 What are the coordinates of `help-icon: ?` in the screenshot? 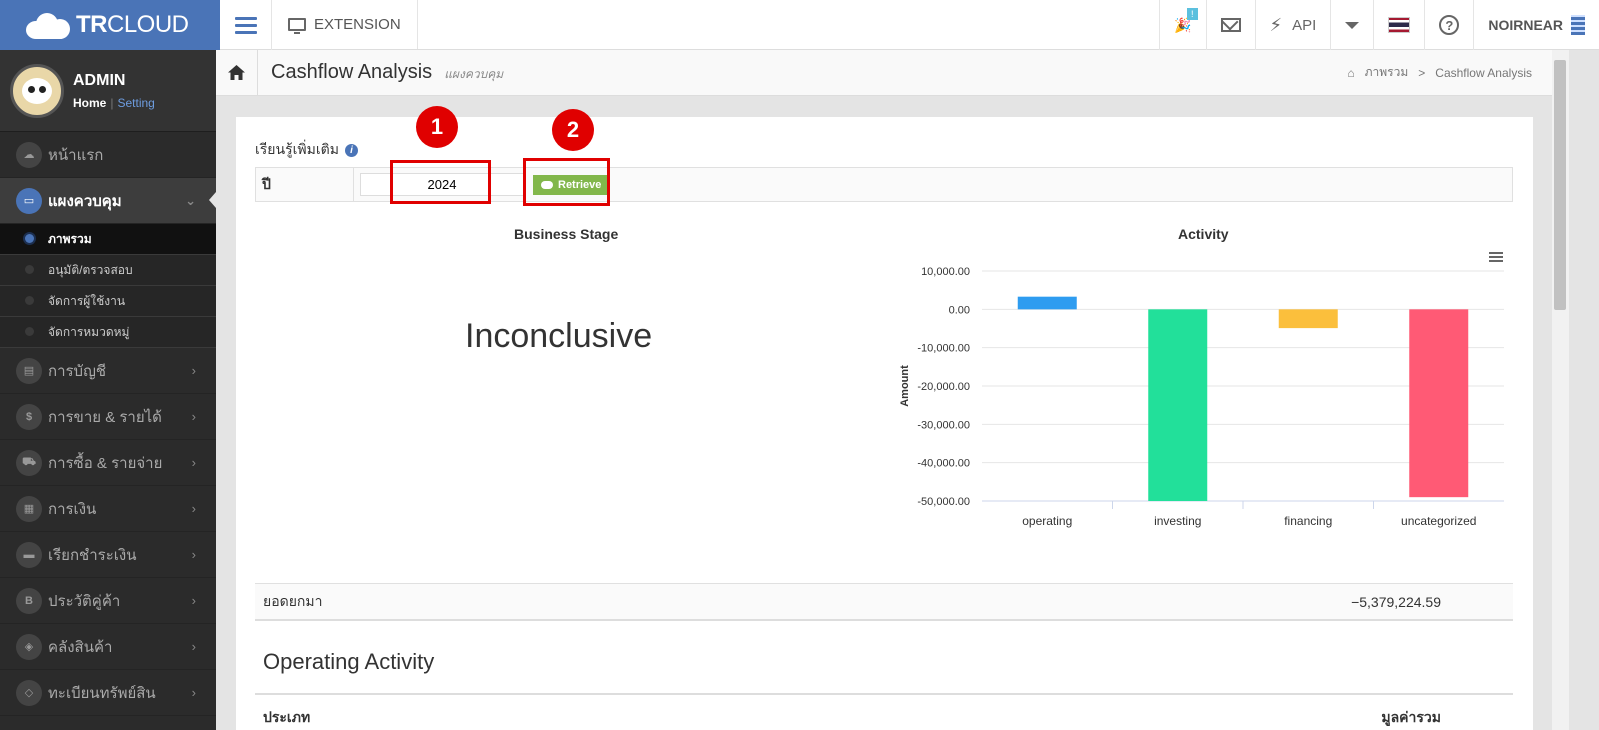 It's located at (1449, 25).